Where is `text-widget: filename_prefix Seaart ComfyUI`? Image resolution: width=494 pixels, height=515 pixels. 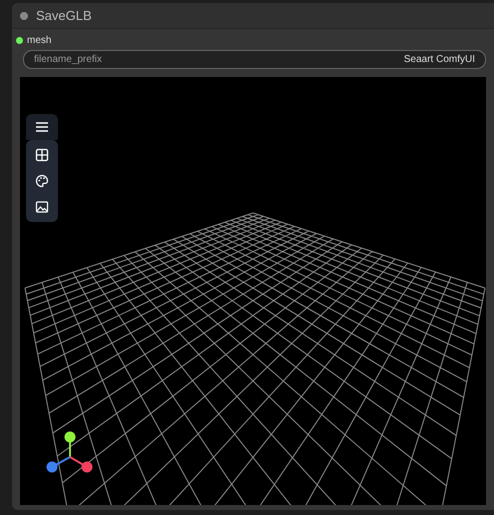 text-widget: filename_prefix Seaart ComfyUI is located at coordinates (254, 59).